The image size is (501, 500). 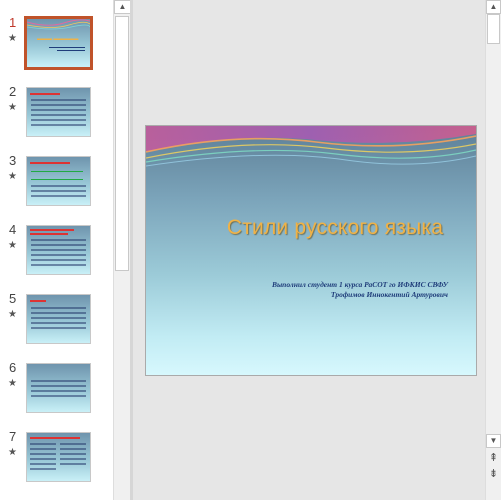 I want to click on thumbnail-preview: ▬▬▬ ▬▬▬▬▬, so click(x=58, y=43).